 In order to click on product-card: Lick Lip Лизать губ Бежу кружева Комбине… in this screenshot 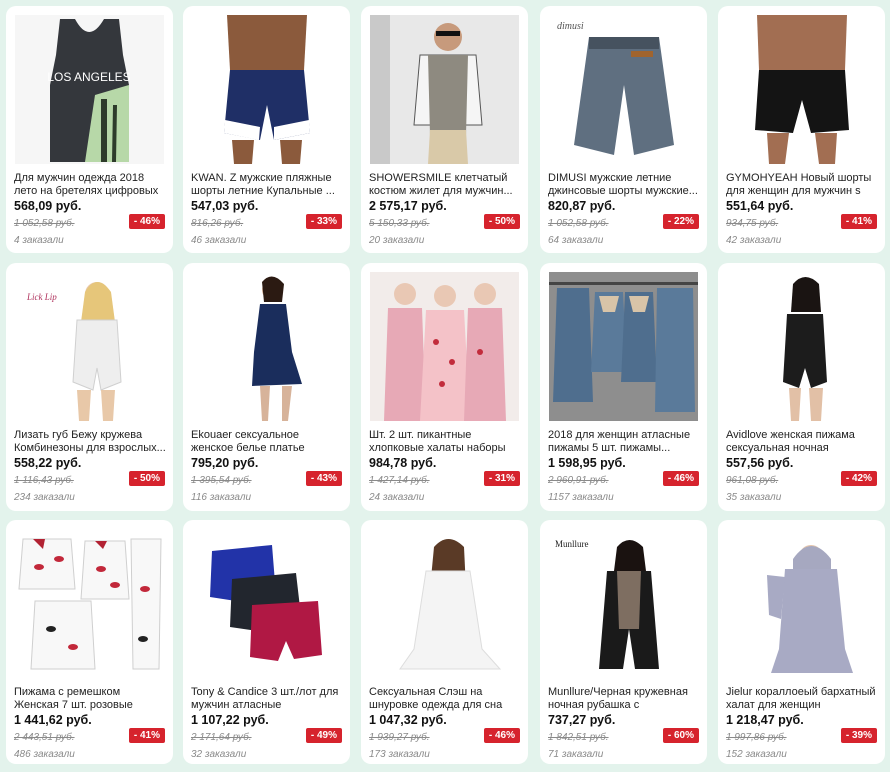, I will do `click(89, 387)`.